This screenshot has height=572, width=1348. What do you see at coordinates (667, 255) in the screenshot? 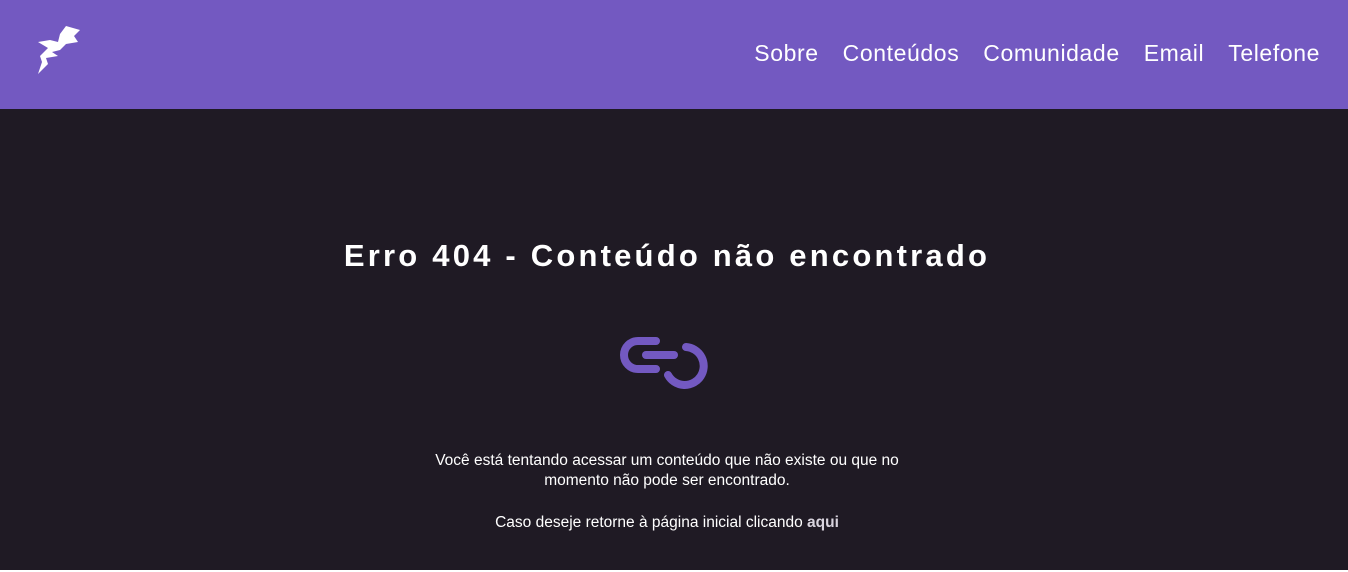
I see `page-title: Erro 404 - Conteúdo não encontrado` at bounding box center [667, 255].